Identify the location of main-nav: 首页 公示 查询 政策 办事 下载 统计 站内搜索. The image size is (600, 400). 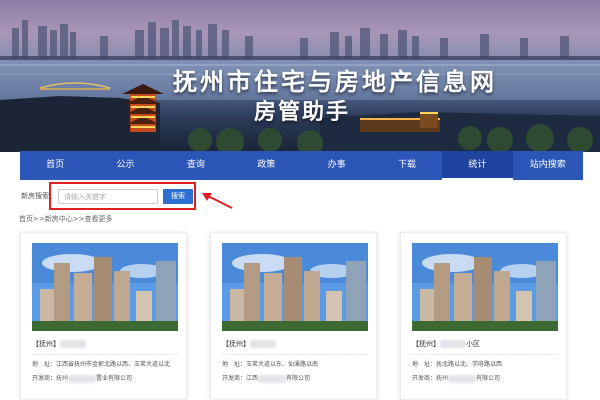
(301, 165).